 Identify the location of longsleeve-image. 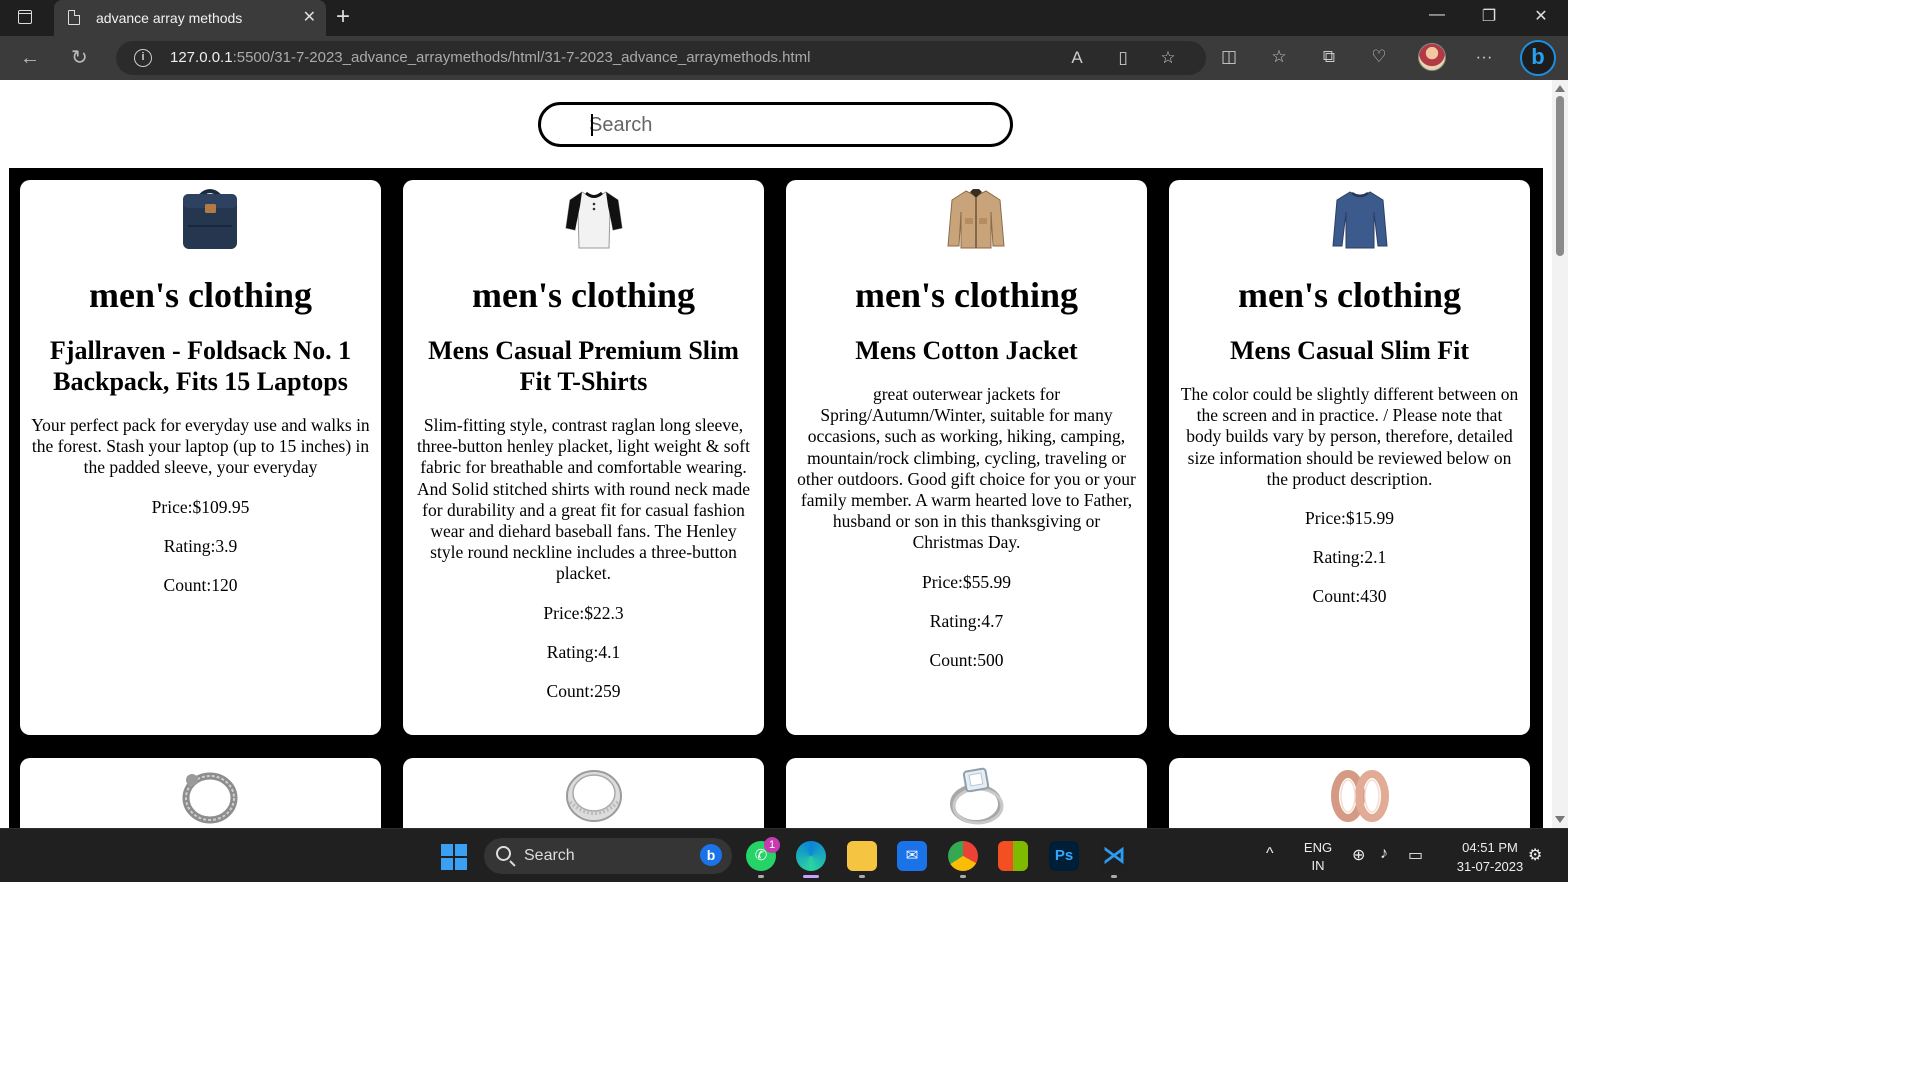
(1349, 220).